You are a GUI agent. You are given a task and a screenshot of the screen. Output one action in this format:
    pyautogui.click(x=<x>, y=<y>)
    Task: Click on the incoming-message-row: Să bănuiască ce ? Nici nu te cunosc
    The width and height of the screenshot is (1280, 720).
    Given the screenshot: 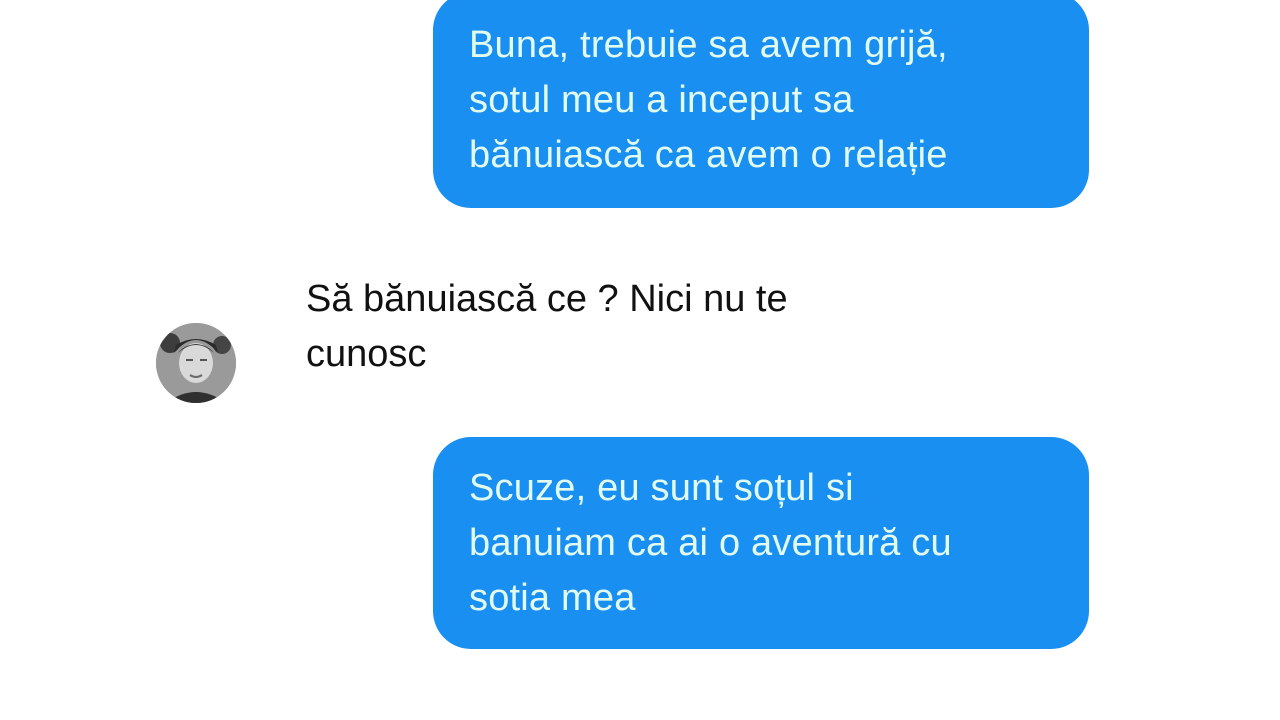 What is the action you would take?
    pyautogui.click(x=536, y=342)
    